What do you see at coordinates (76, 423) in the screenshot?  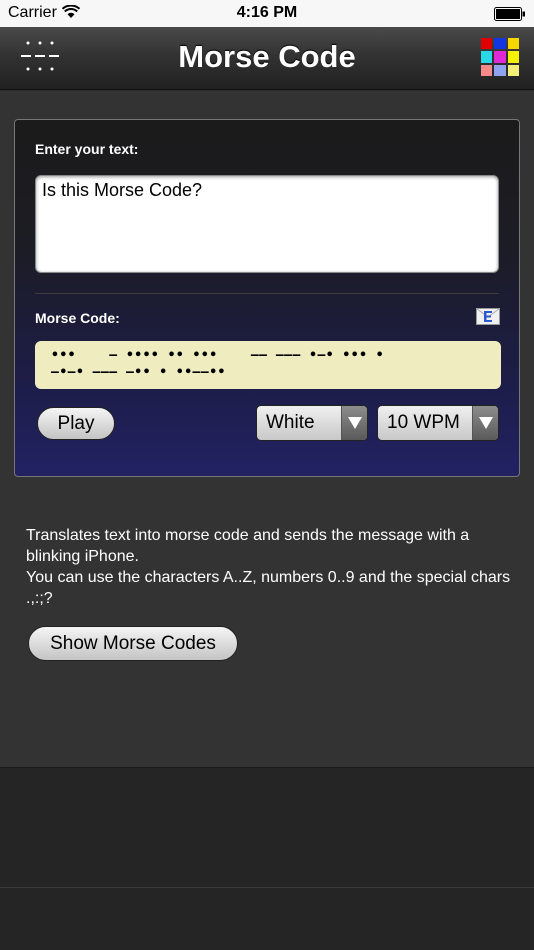 I see `play-button: Play` at bounding box center [76, 423].